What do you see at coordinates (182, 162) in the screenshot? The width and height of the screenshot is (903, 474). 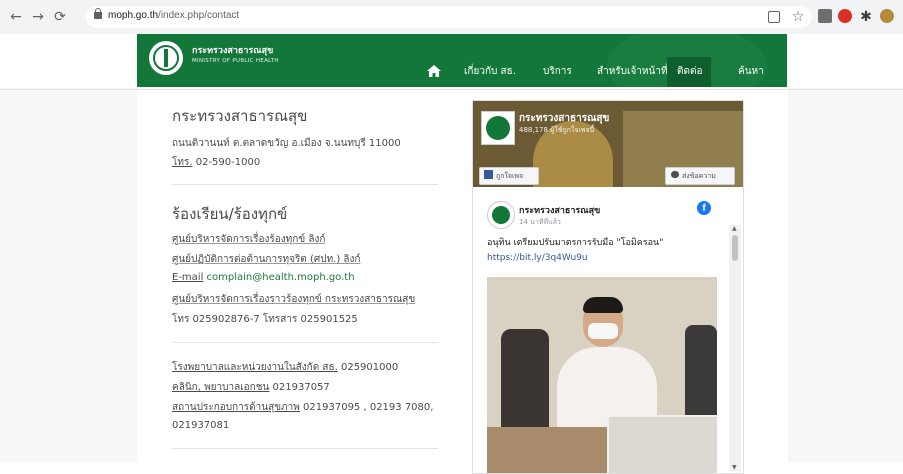 I see `phone-label: โทร.` at bounding box center [182, 162].